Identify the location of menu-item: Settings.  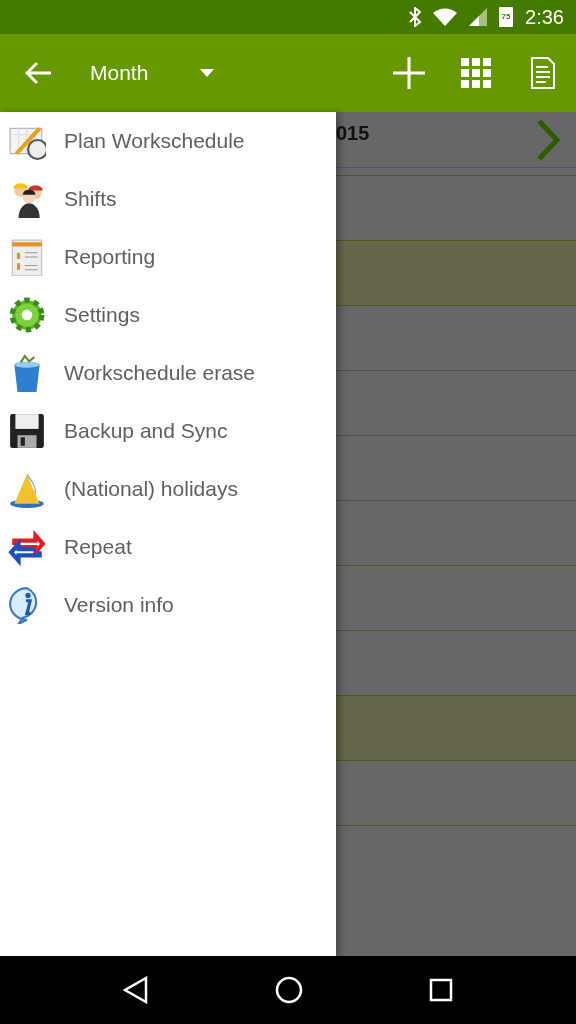
(168, 315).